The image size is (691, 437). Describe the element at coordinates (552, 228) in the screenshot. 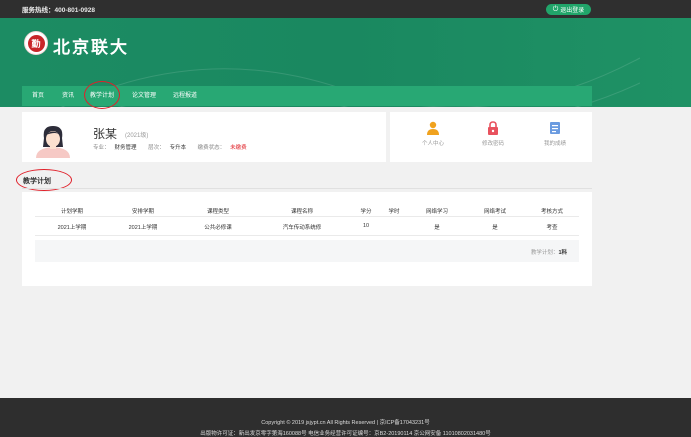

I see `cell-assessment: 考查` at that location.